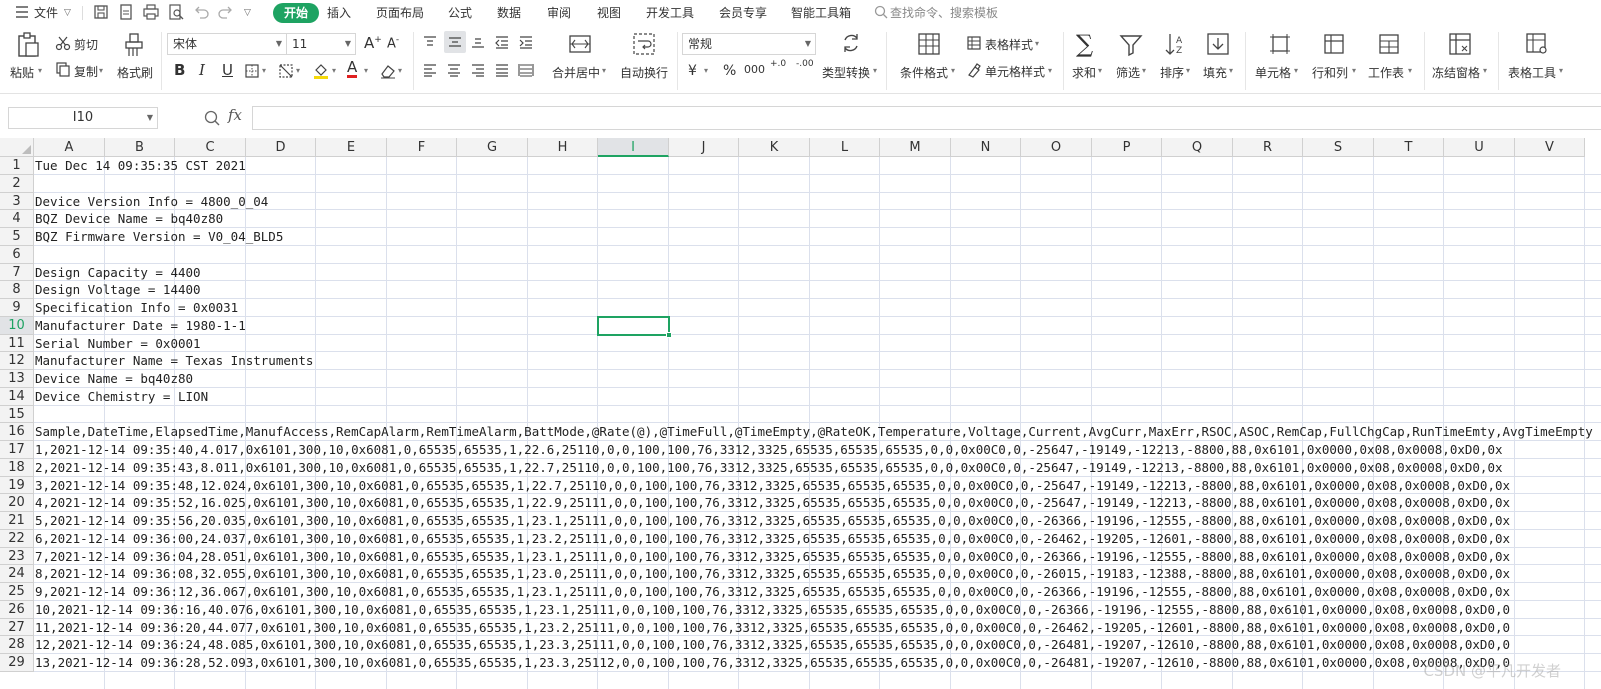 This screenshot has height=689, width=1601. Describe the element at coordinates (1460, 45) in the screenshot. I see `freeze-panes-icon` at that location.